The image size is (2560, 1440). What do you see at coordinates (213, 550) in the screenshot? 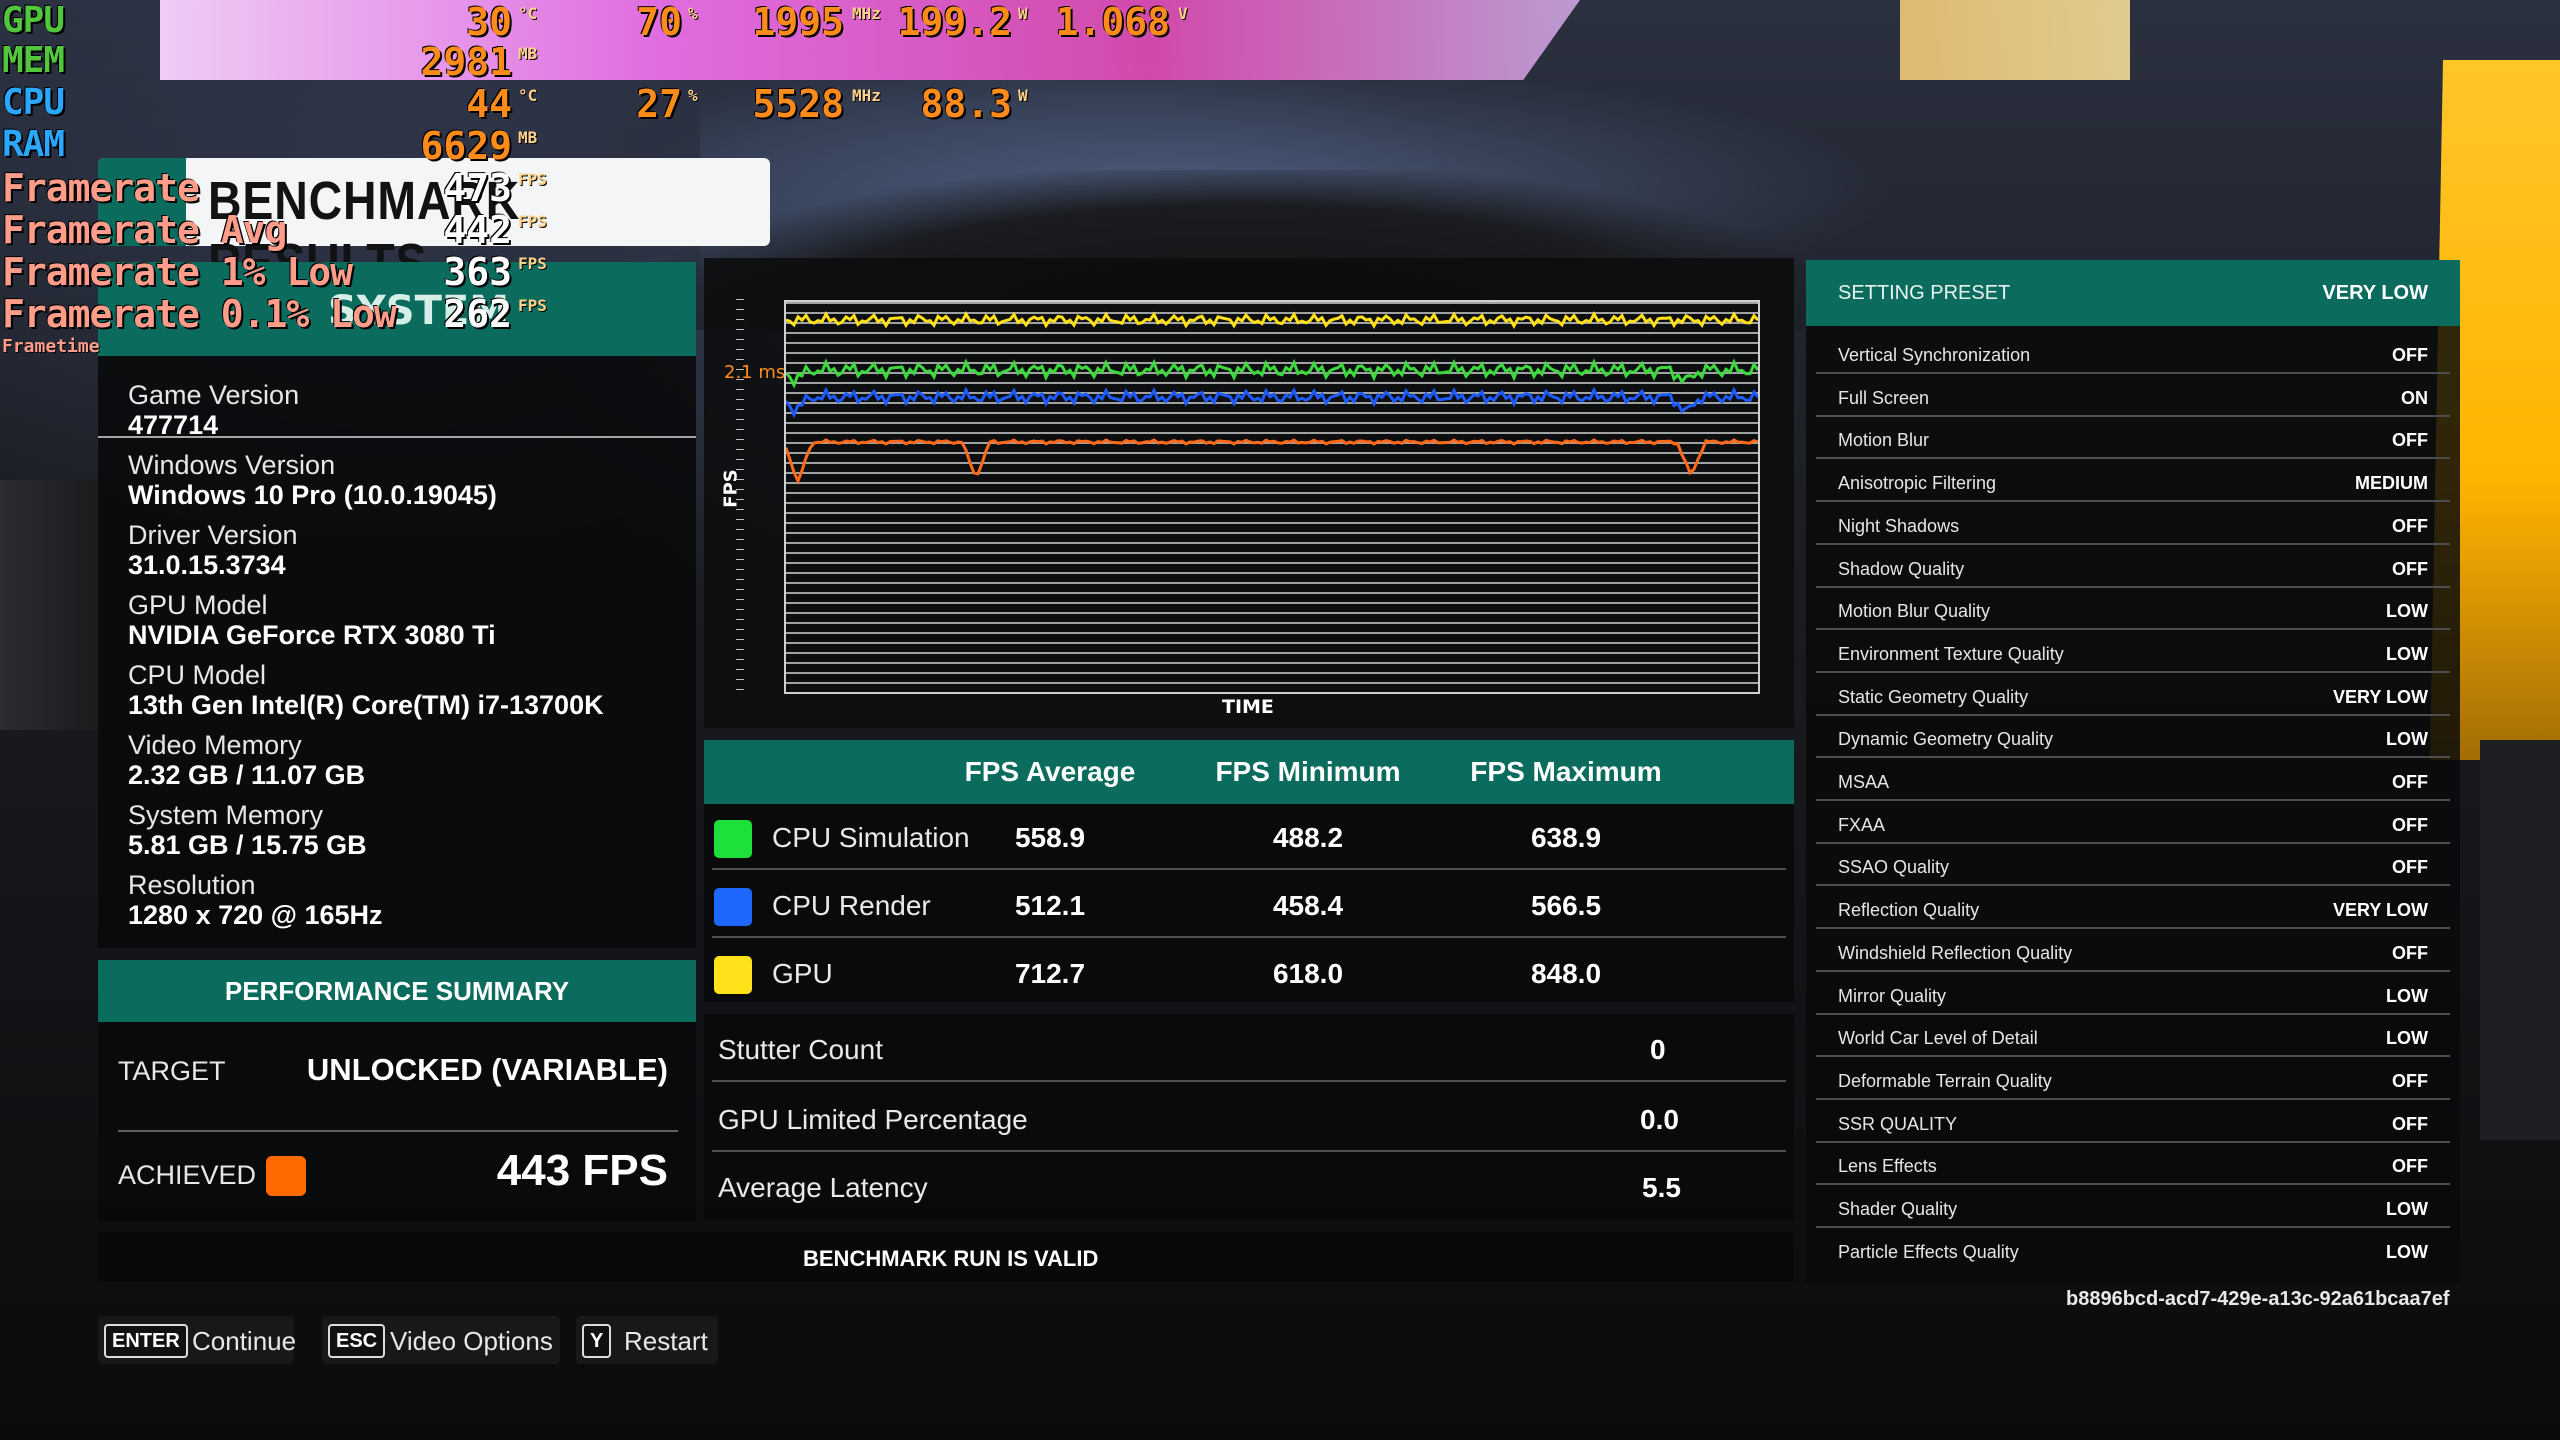
I see `system-info-item: Driver Version 31.0.15.3734` at bounding box center [213, 550].